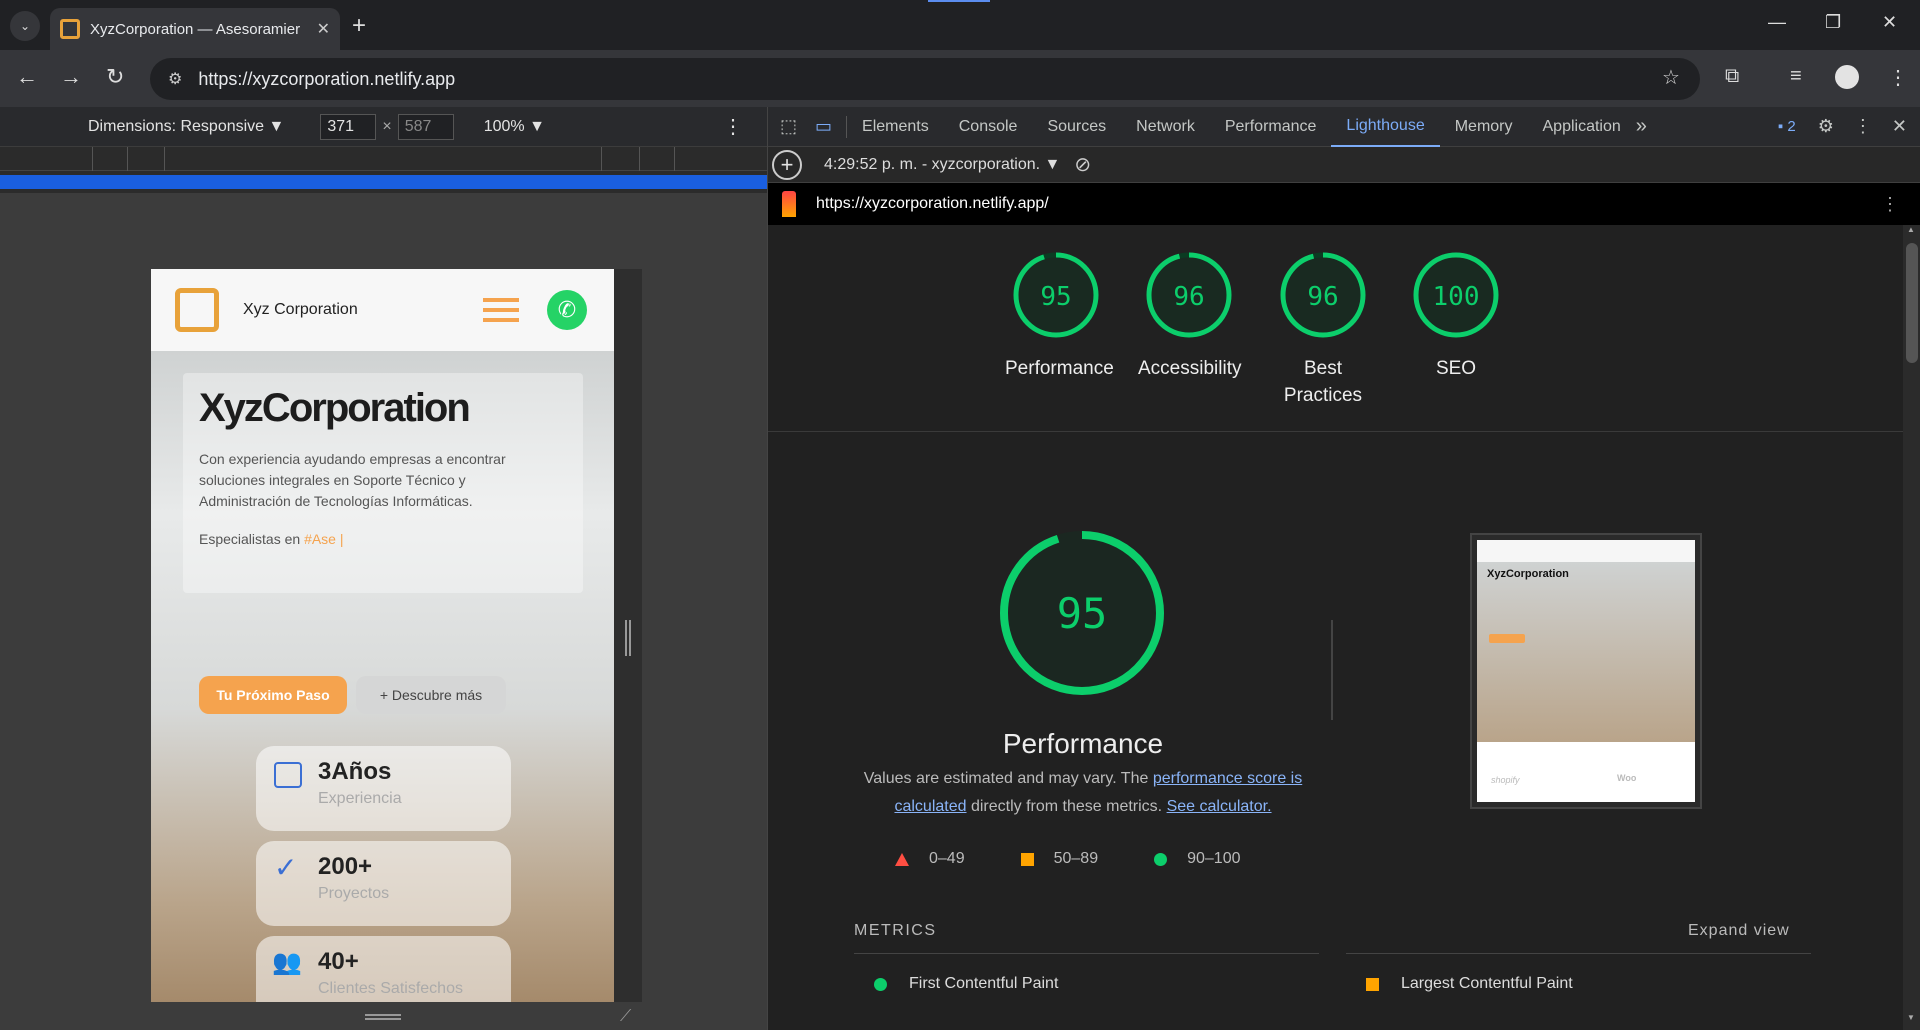 Image resolution: width=1920 pixels, height=1030 pixels. What do you see at coordinates (1059, 368) in the screenshot?
I see `gauge-label: Performance` at bounding box center [1059, 368].